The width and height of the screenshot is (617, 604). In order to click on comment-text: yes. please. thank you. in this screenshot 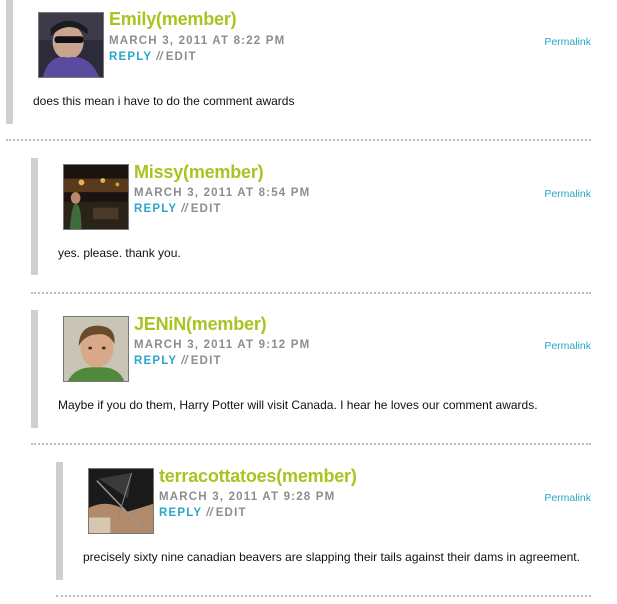, I will do `click(119, 253)`.